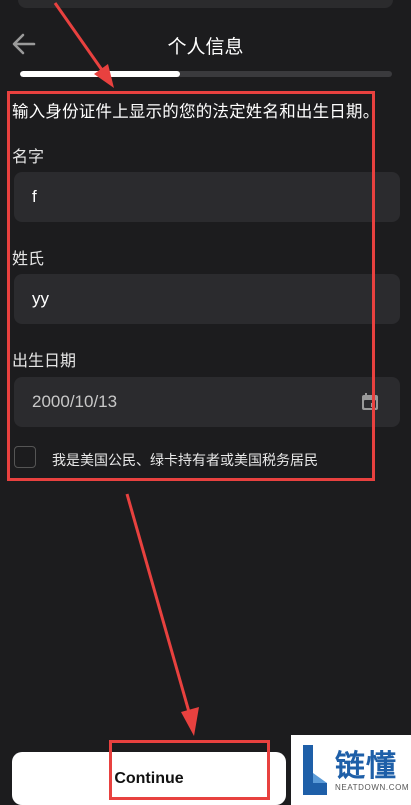  I want to click on birth-date-label: 出生日期, so click(44, 361).